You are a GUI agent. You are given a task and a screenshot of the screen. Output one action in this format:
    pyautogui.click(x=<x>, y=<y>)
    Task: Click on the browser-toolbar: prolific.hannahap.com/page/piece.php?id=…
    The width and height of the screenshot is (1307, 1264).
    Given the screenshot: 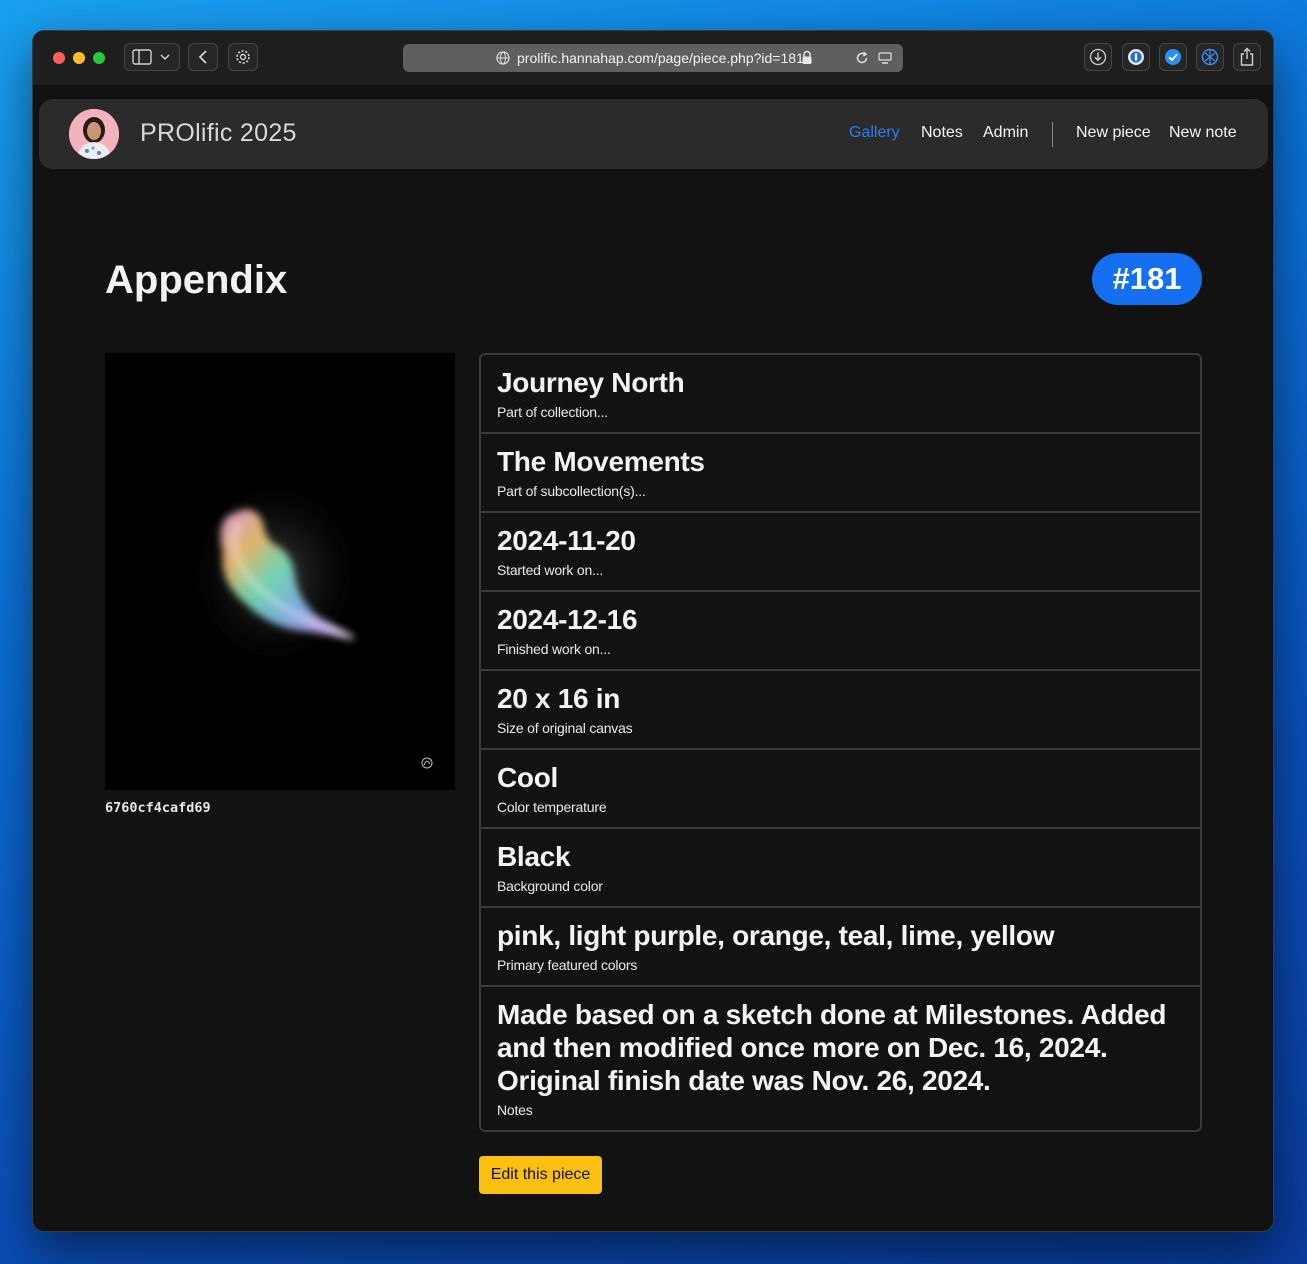 What is the action you would take?
    pyautogui.click(x=653, y=58)
    